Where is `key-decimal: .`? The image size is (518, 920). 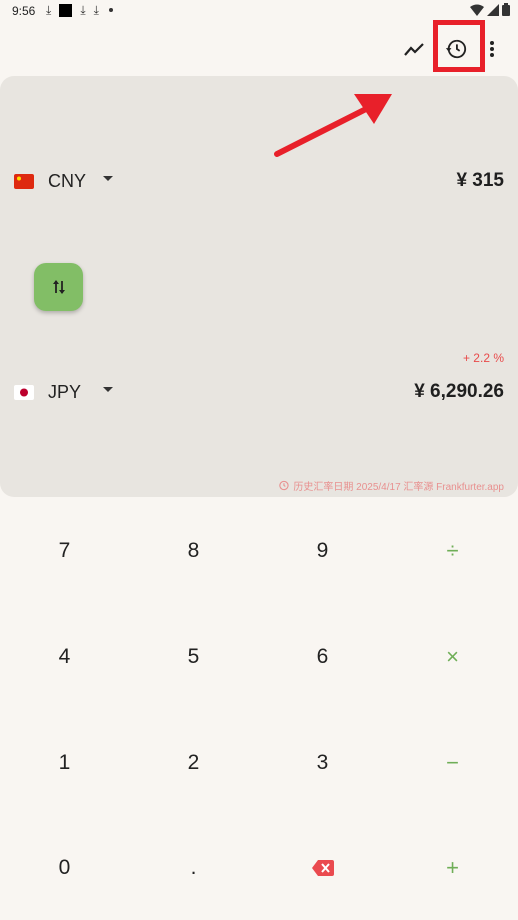 key-decimal: . is located at coordinates (193, 867).